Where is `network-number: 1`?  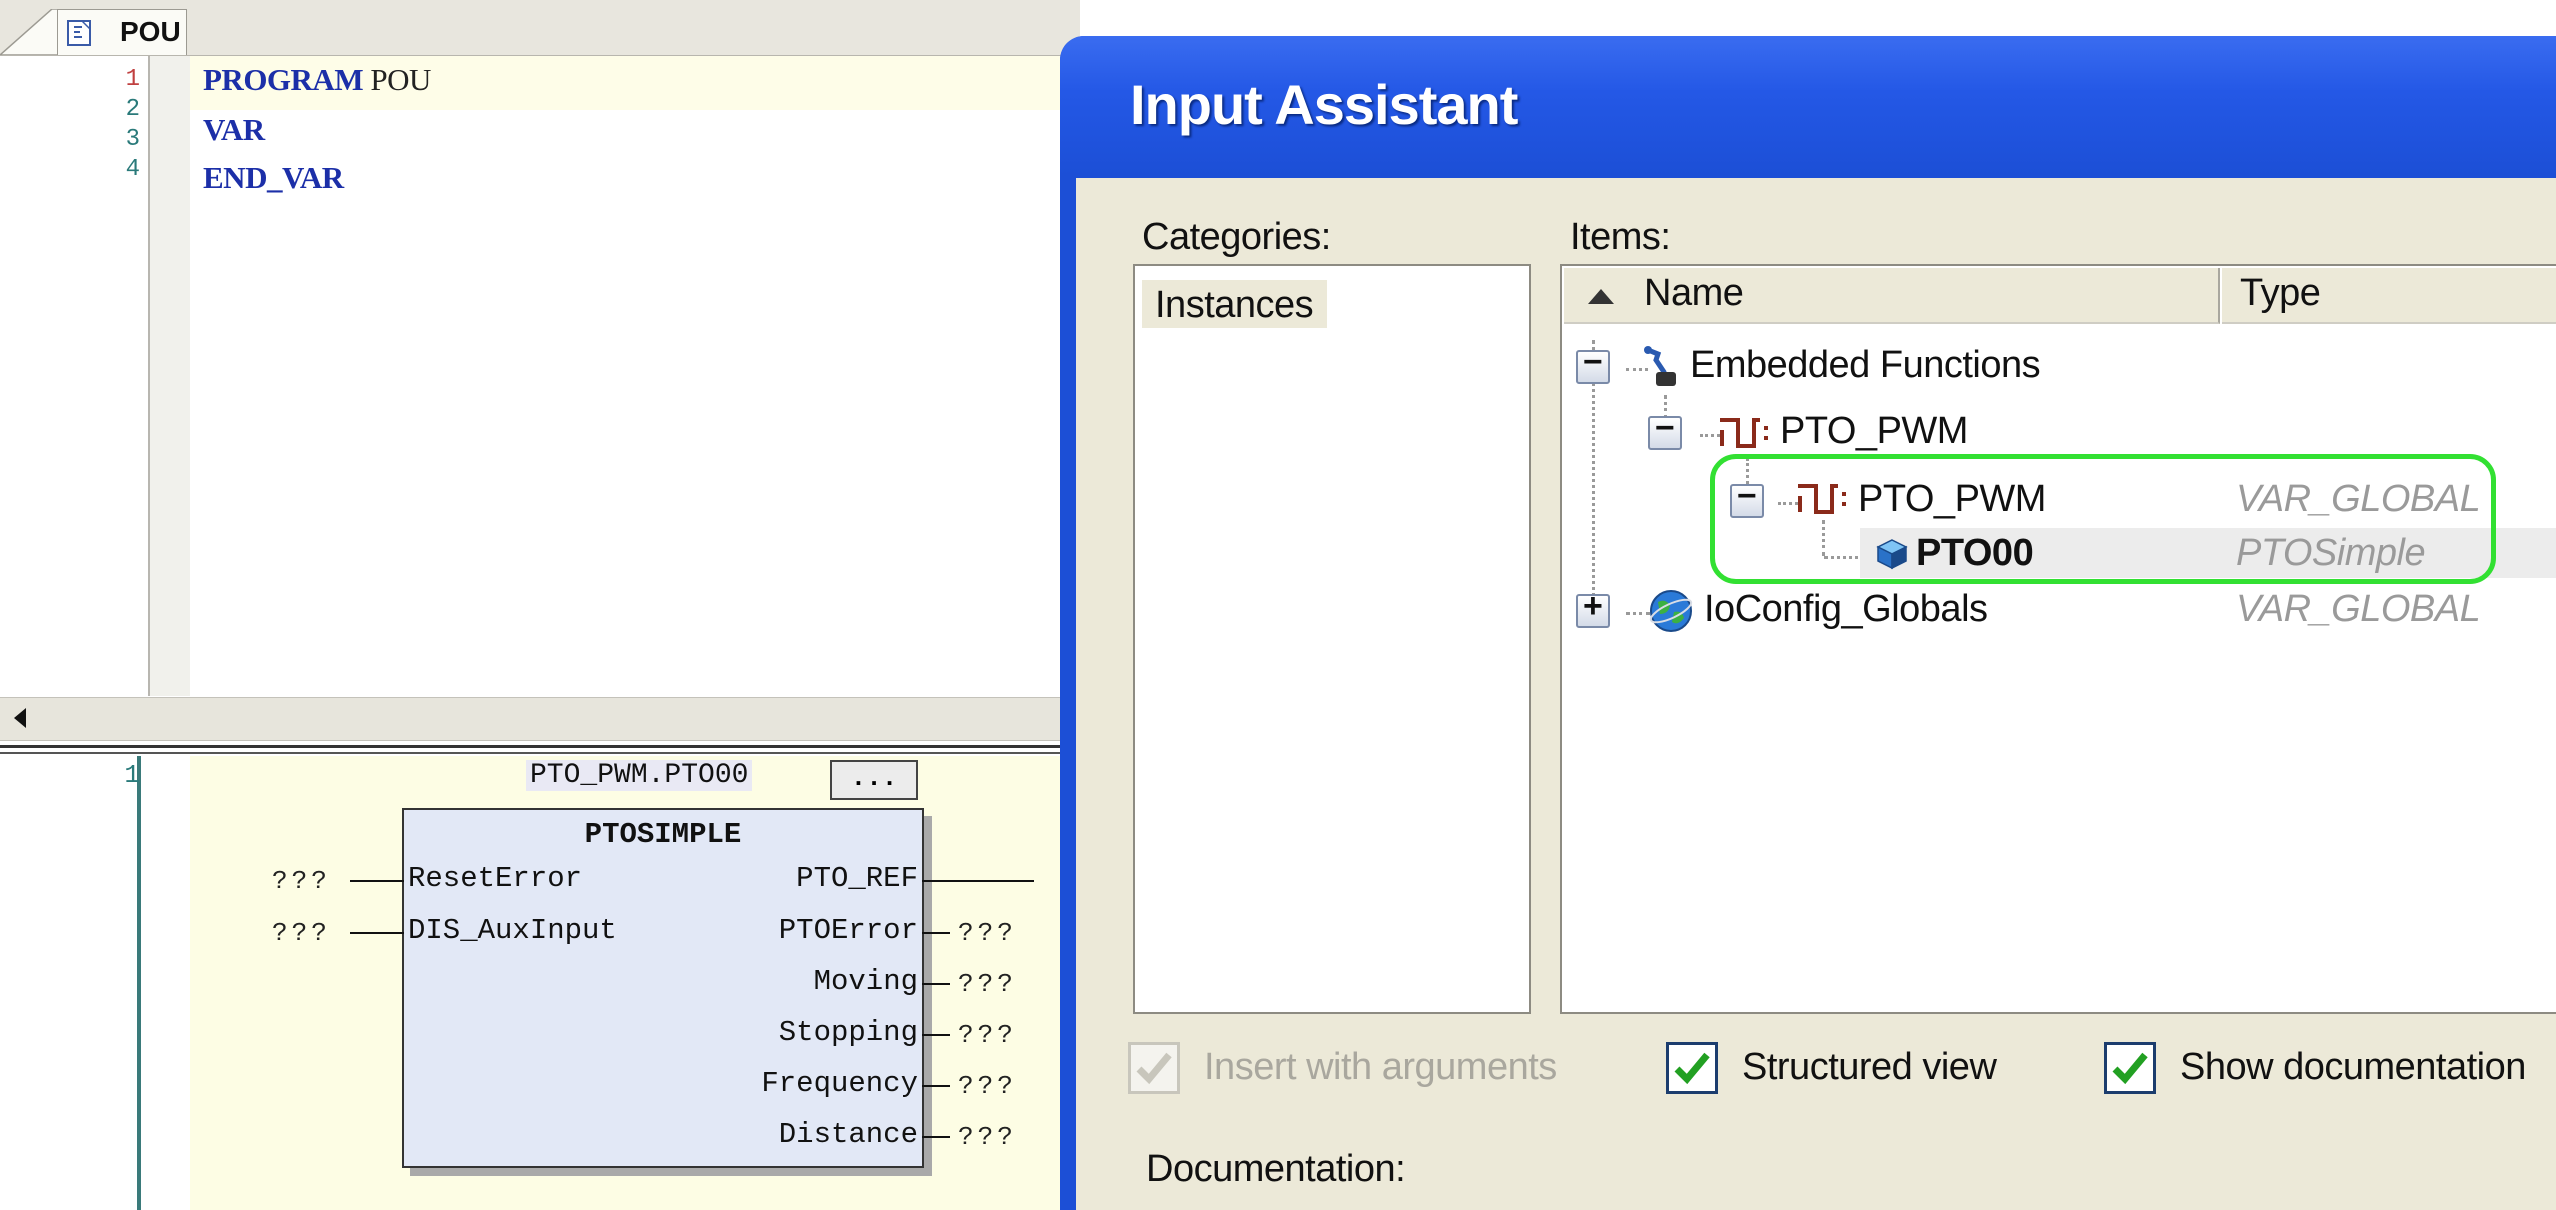 network-number: 1 is located at coordinates (132, 775).